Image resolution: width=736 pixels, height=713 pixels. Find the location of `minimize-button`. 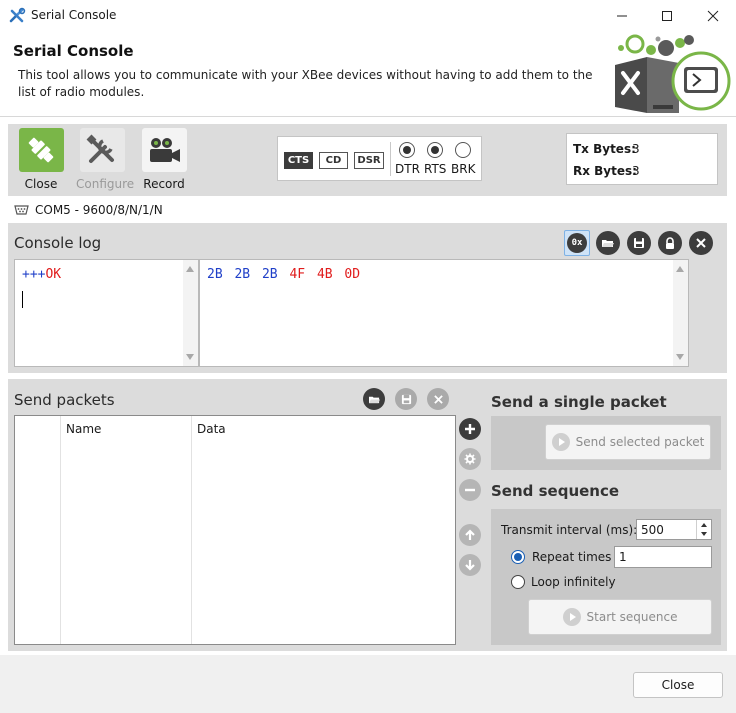

minimize-button is located at coordinates (622, 15).